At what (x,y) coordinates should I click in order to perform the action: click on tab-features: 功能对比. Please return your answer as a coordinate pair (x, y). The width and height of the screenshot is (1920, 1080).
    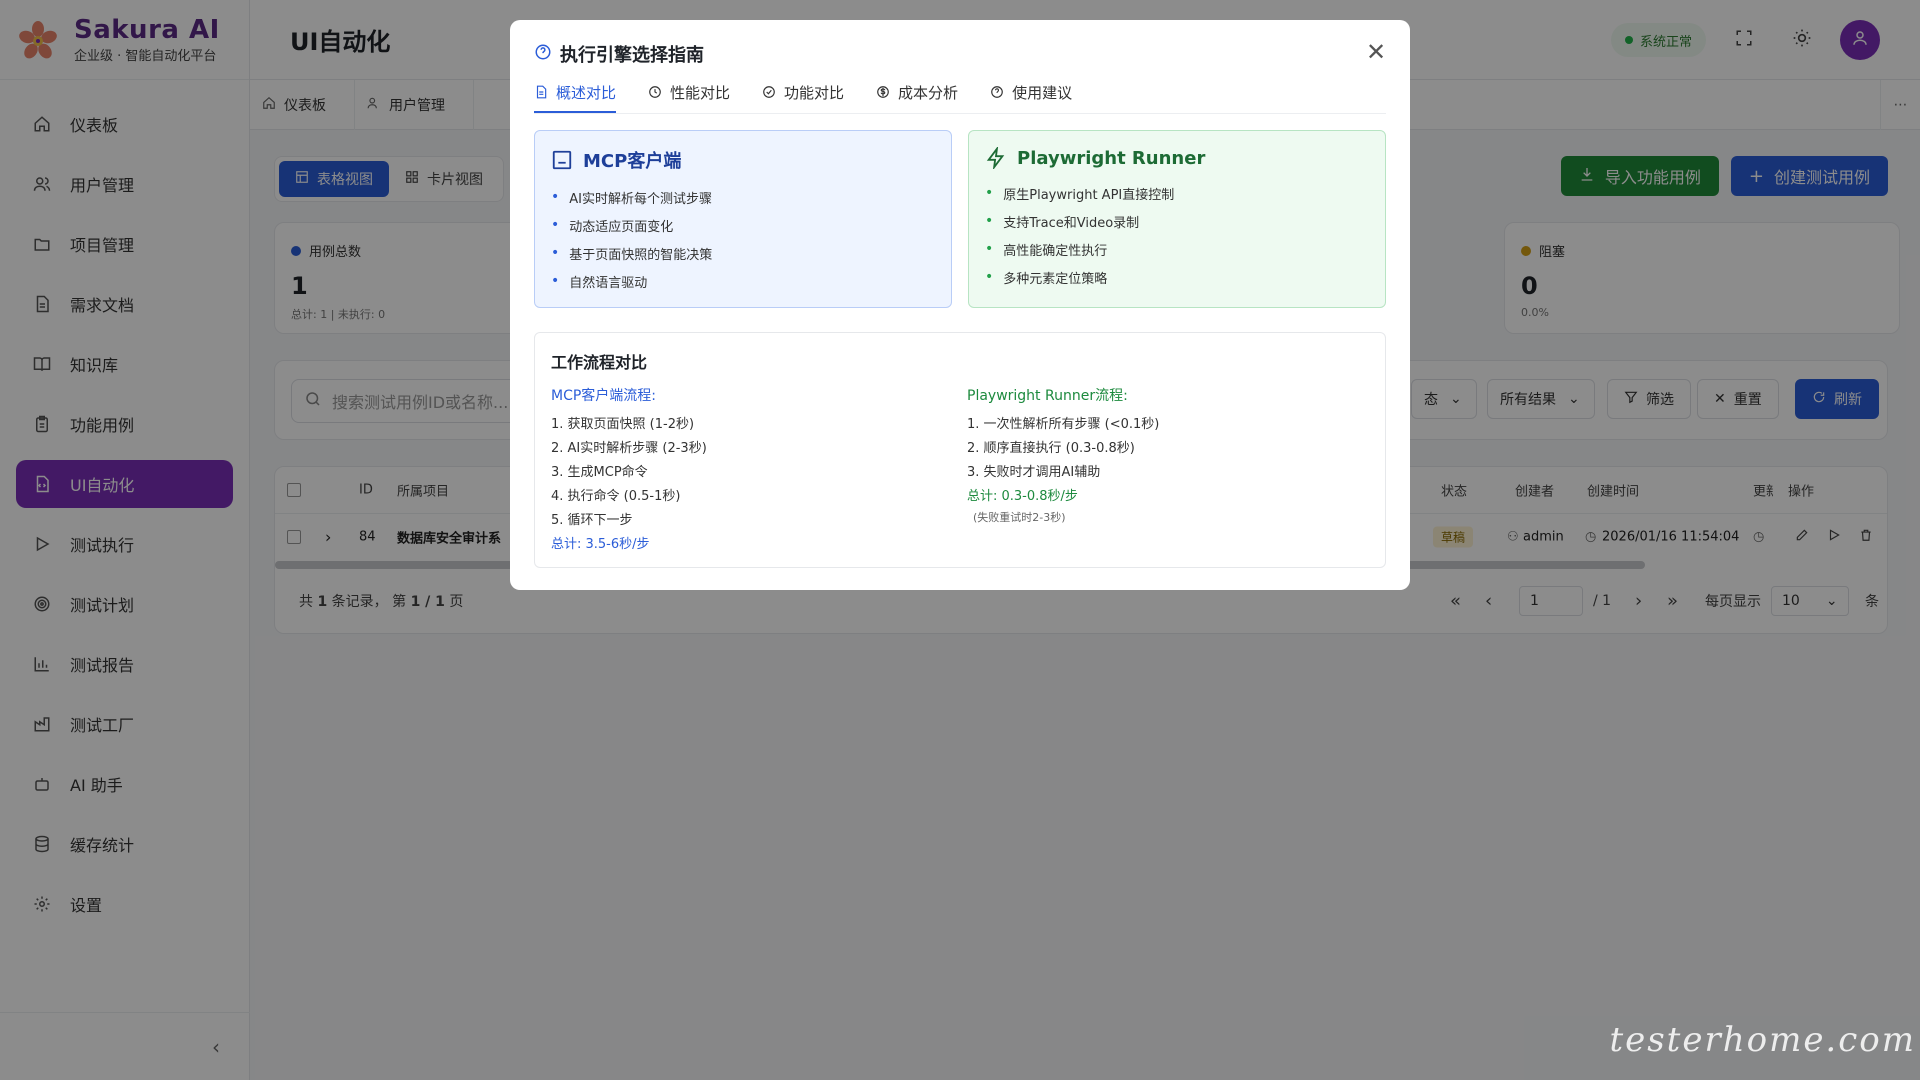
    Looking at the image, I should click on (803, 95).